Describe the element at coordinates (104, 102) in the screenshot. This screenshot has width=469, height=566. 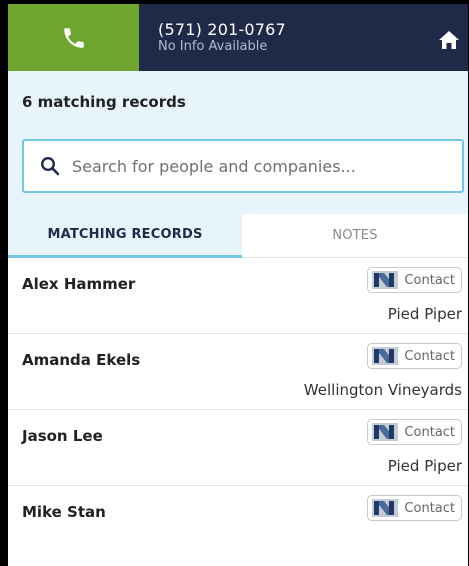
I see `match-count: 6 matching records` at that location.